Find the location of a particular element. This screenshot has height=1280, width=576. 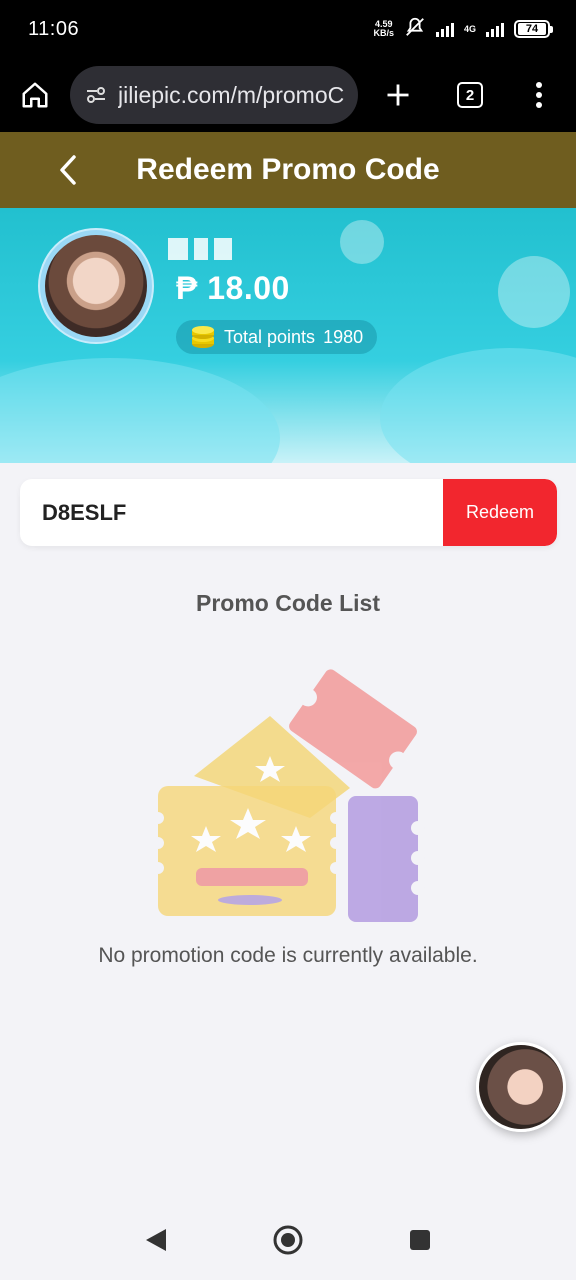

avatar is located at coordinates (96, 286).